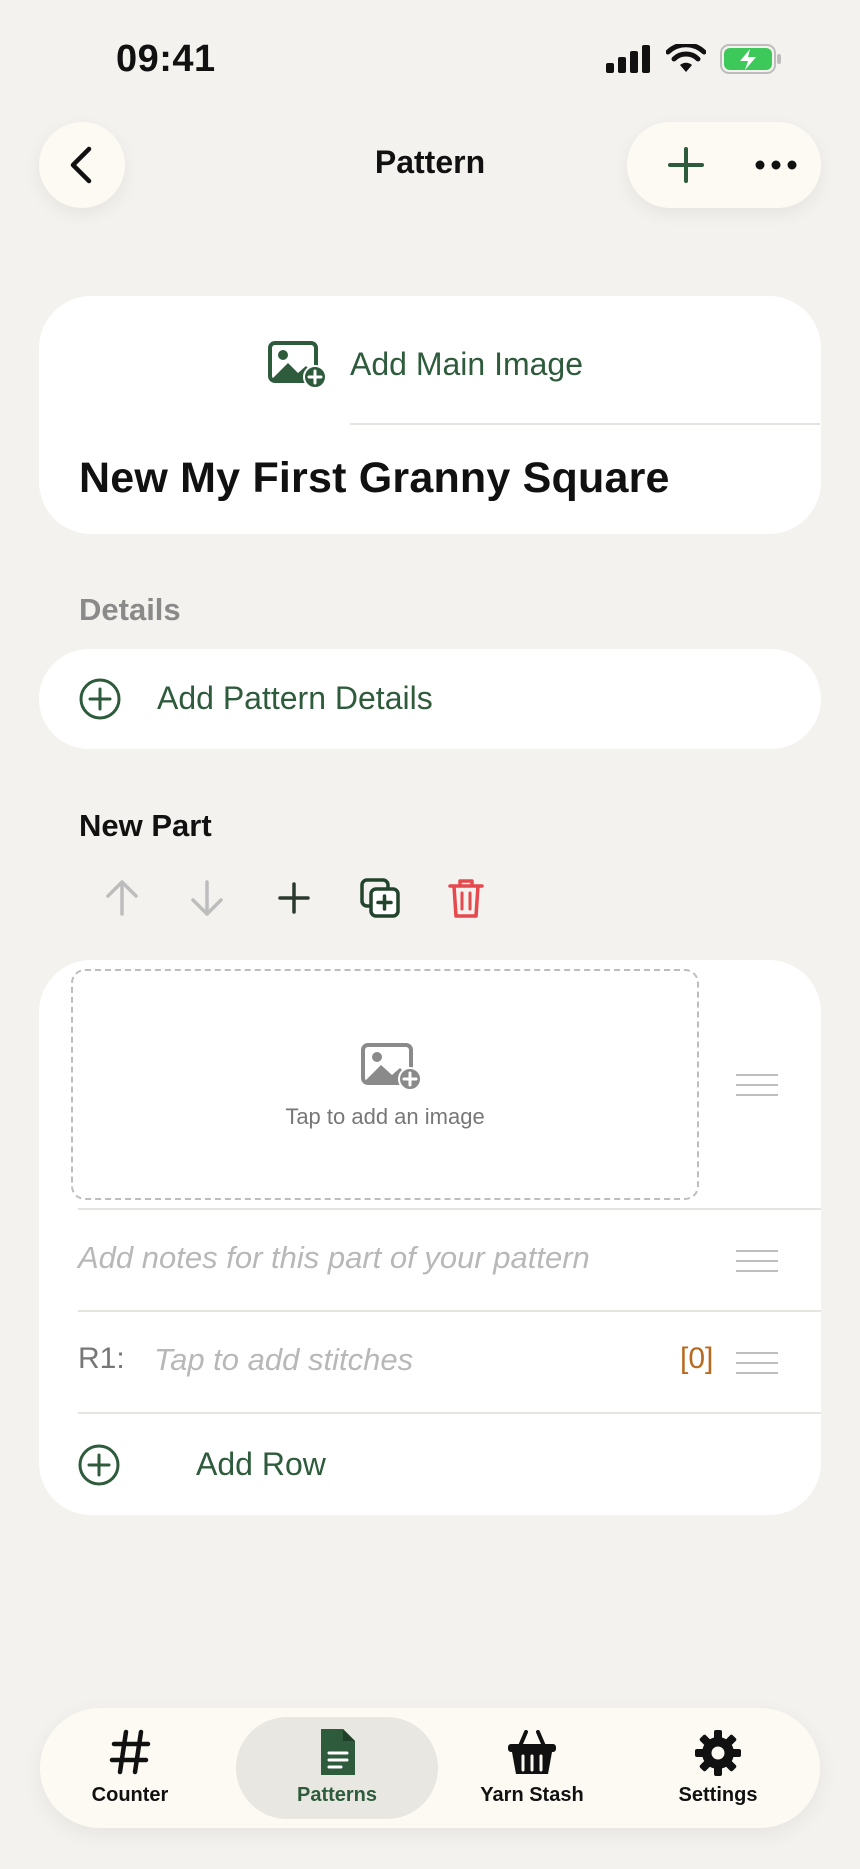 This screenshot has height=1869, width=860. I want to click on gear-icon, so click(718, 1753).